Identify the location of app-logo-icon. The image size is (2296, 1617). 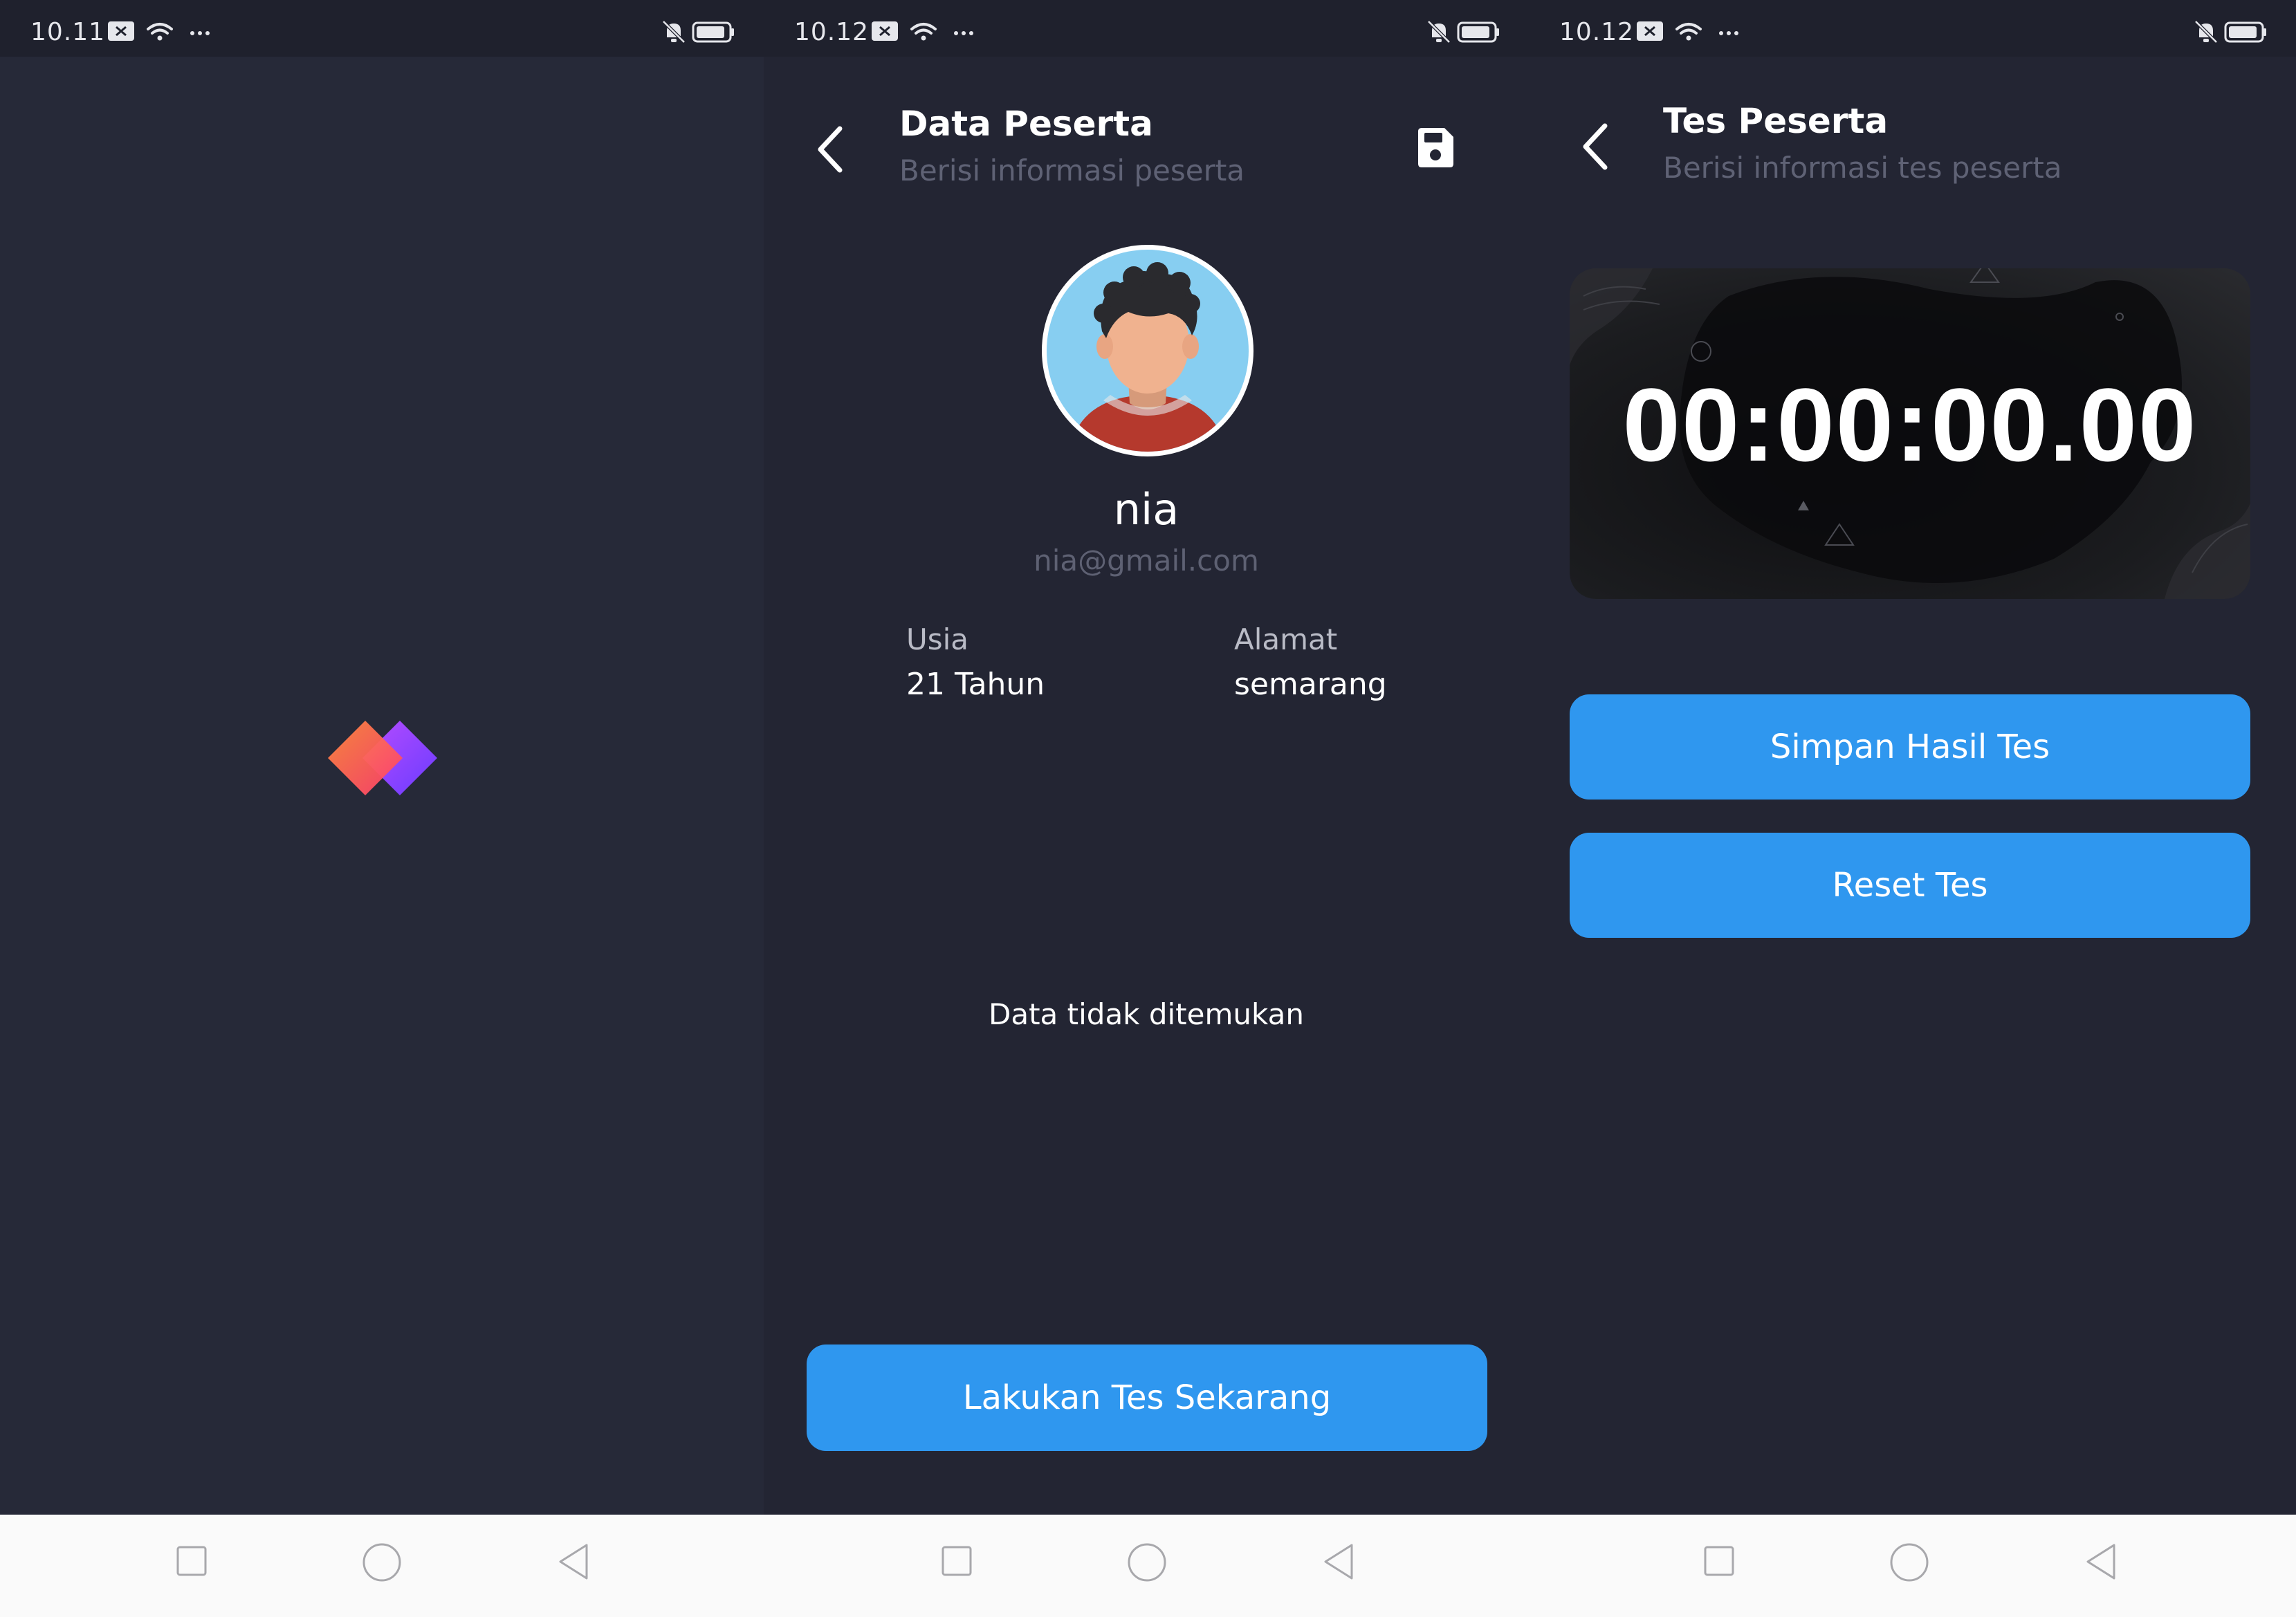
(382, 758).